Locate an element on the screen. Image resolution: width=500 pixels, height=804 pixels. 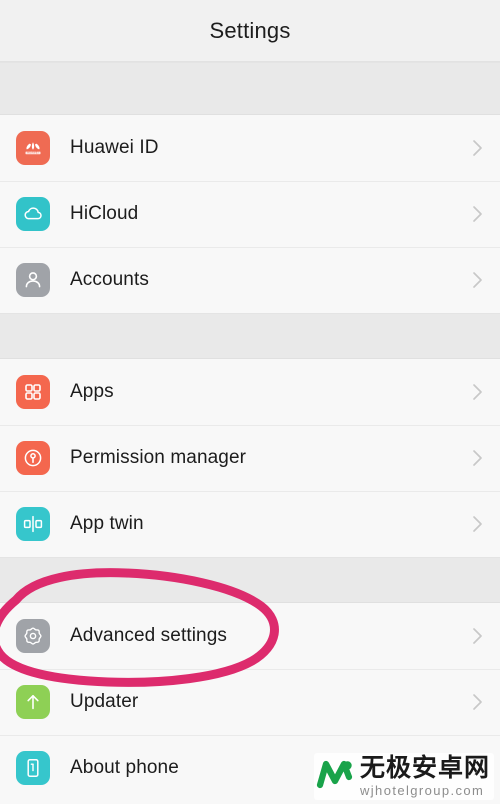
list-item-label: Huawei ID is located at coordinates (114, 147).